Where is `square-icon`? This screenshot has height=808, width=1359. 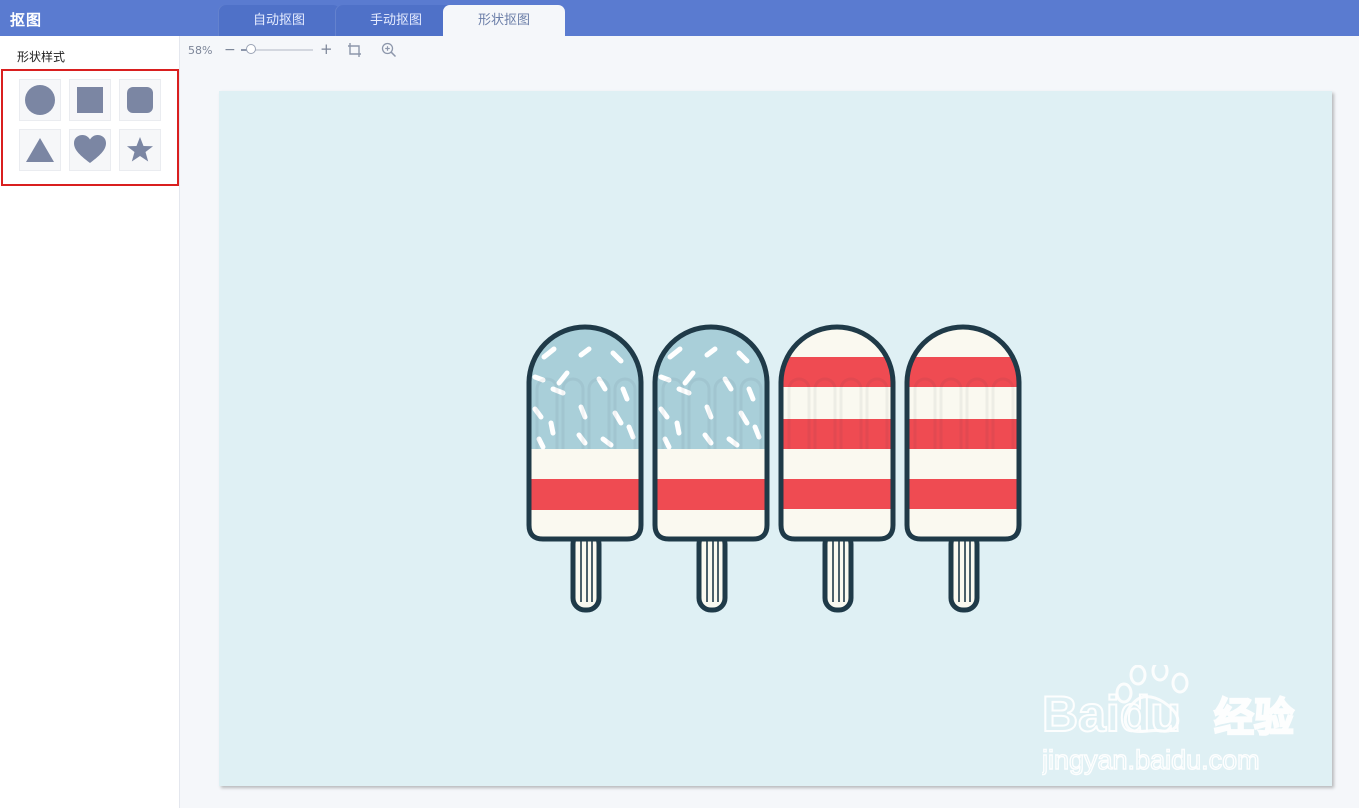 square-icon is located at coordinates (90, 100).